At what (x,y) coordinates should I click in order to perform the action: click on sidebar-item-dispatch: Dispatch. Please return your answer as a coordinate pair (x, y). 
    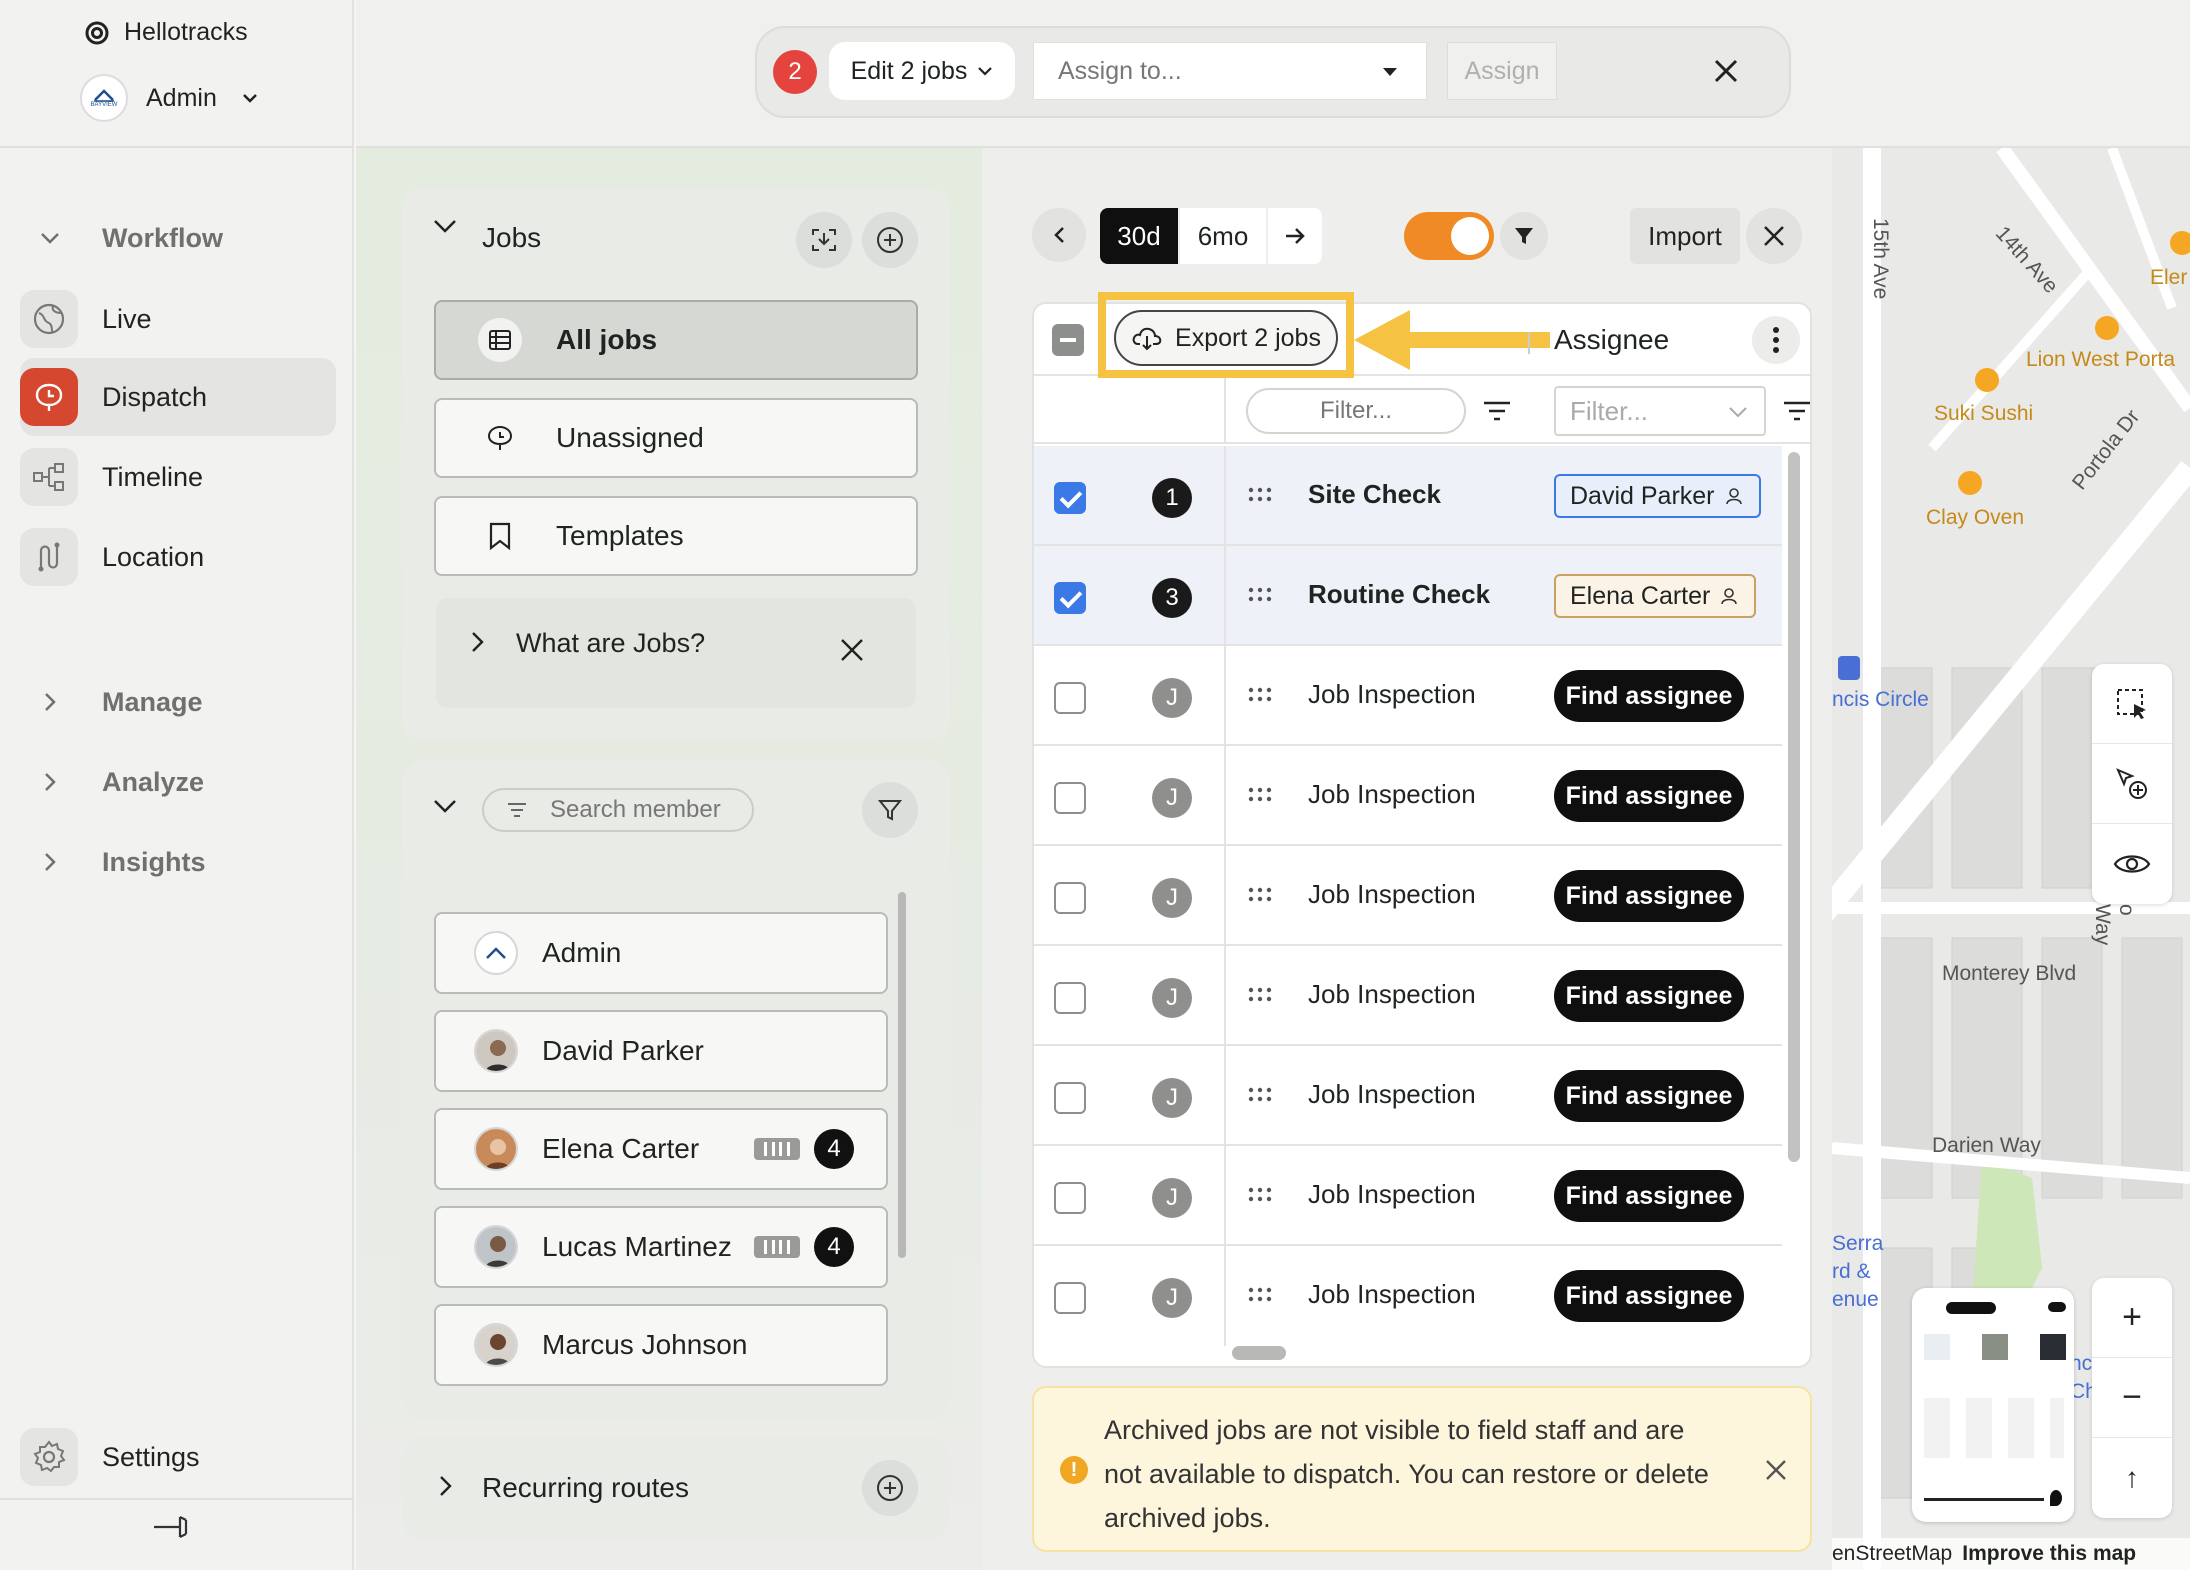
    Looking at the image, I should click on (178, 397).